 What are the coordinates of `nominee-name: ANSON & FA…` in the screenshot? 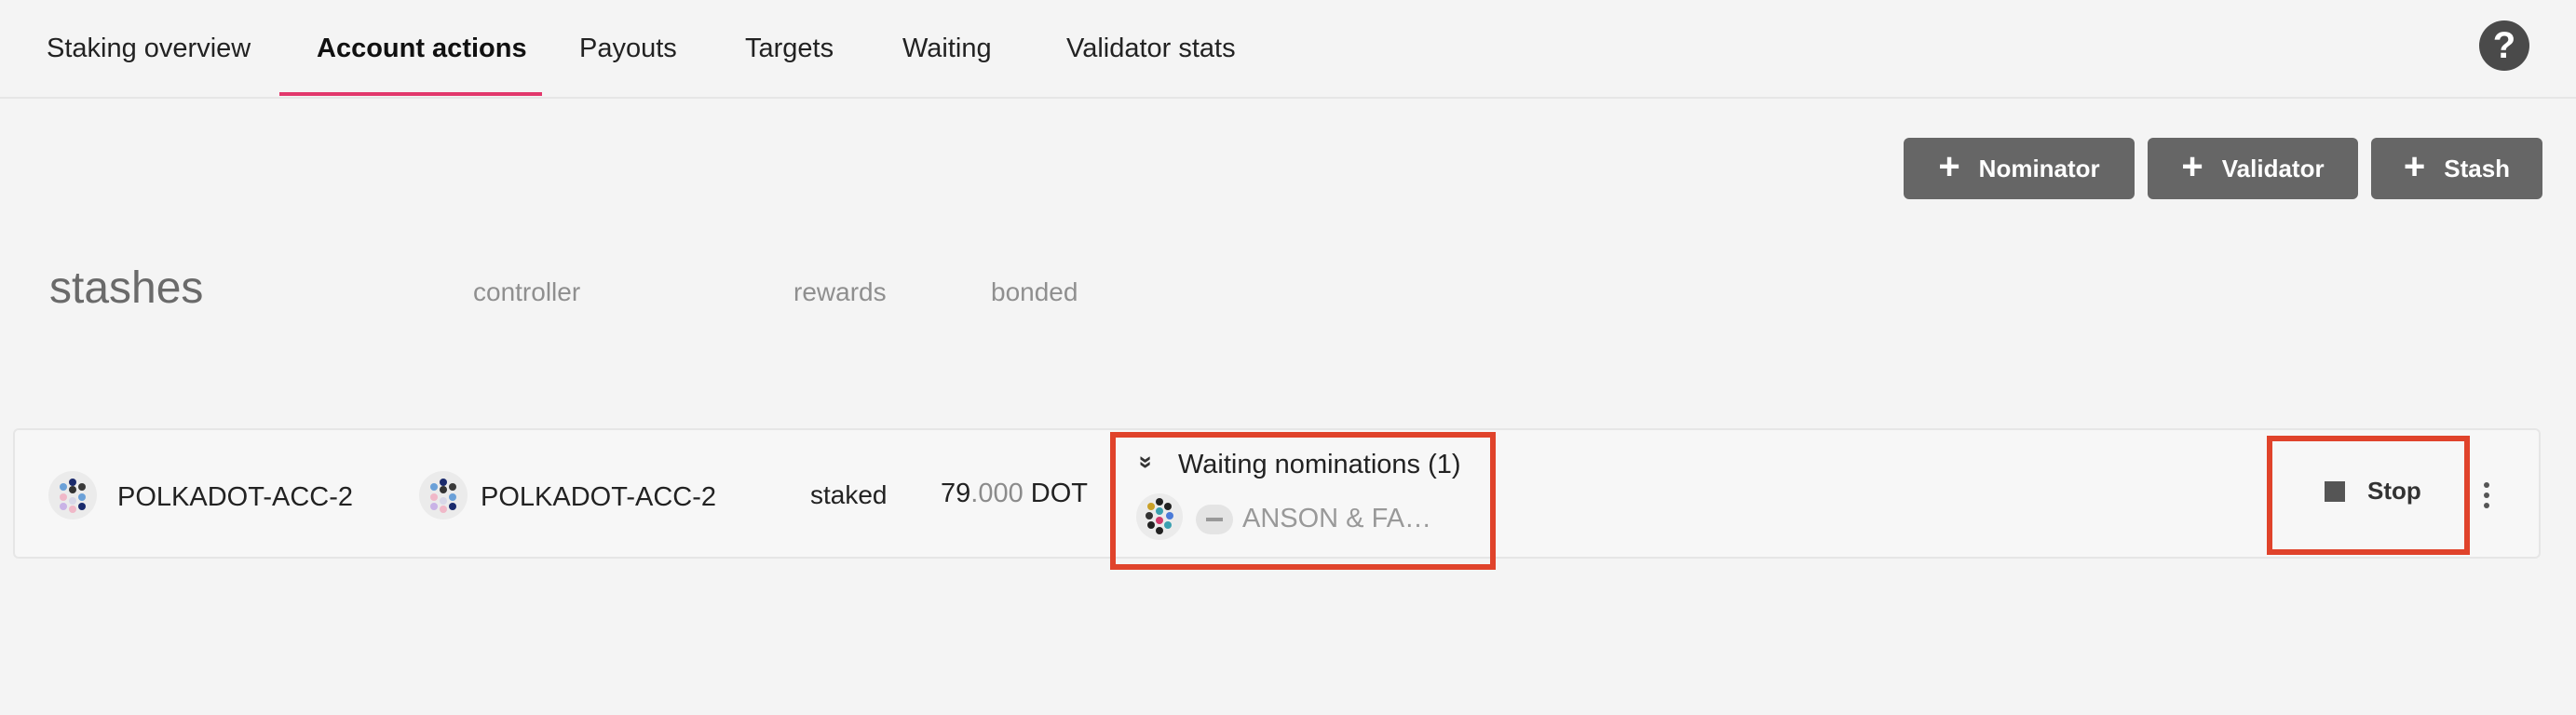 It's located at (1336, 519).